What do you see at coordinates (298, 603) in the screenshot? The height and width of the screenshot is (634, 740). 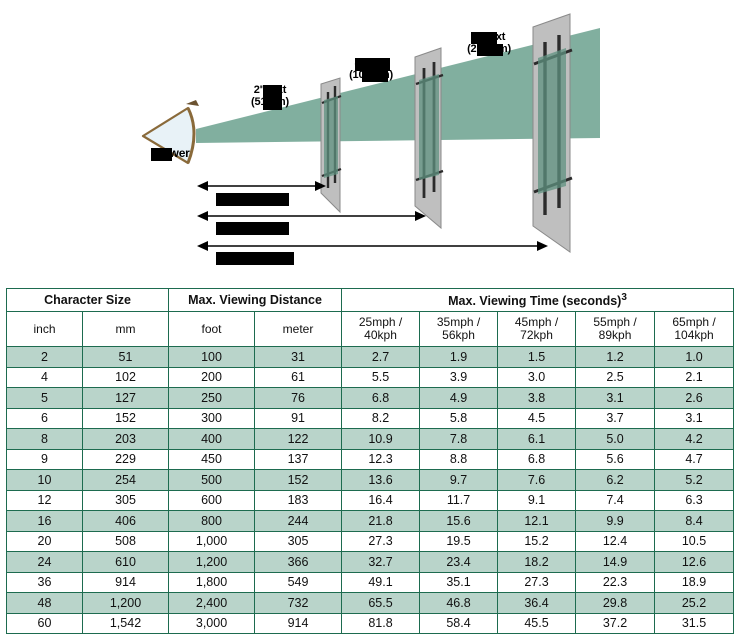 I see `cell-meter: 732` at bounding box center [298, 603].